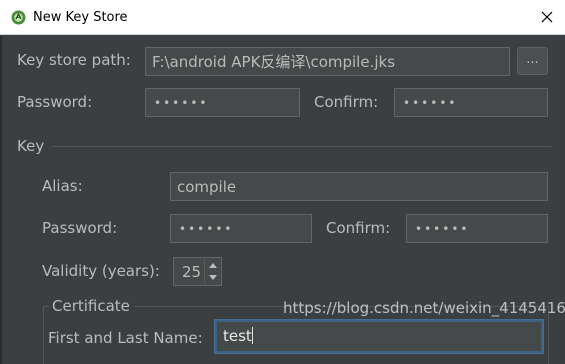 The height and width of the screenshot is (364, 565). Describe the element at coordinates (327, 61) in the screenshot. I see `key-store-path-input: F:\android APK反编译\compile.jks` at that location.